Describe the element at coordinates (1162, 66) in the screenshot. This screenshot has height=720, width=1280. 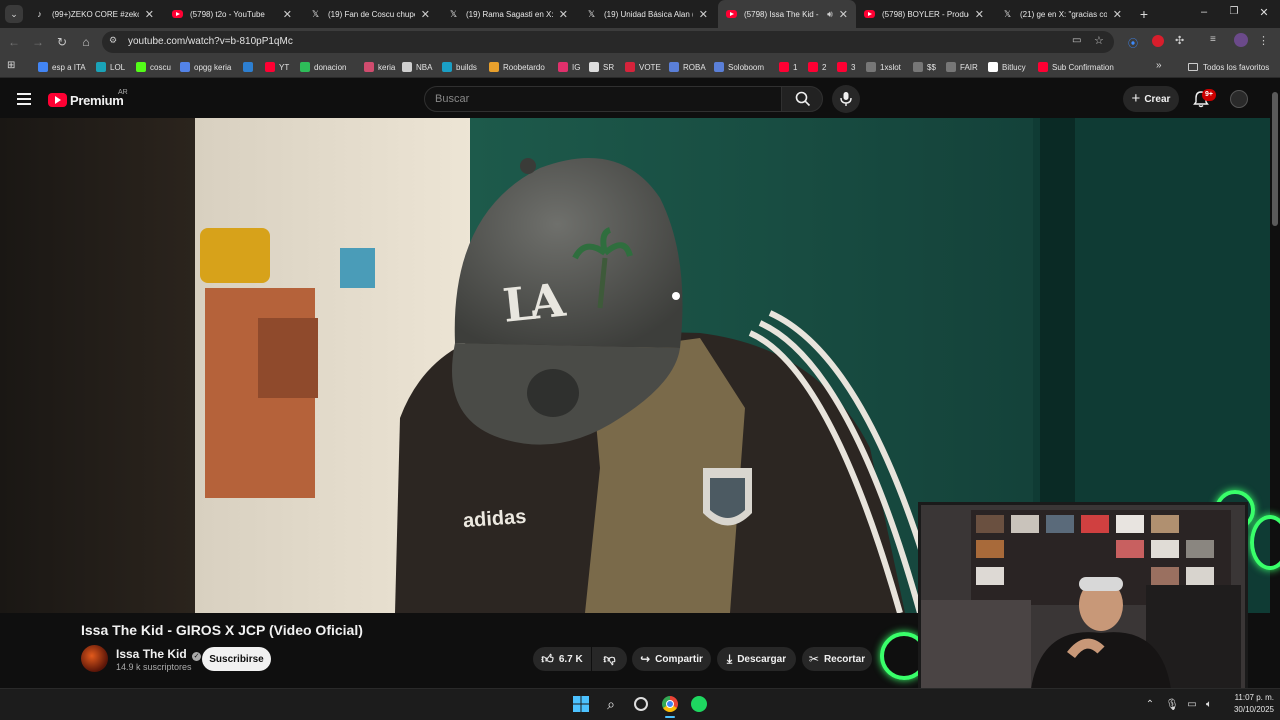
I see `bookmarks-overflow-icon: »` at that location.